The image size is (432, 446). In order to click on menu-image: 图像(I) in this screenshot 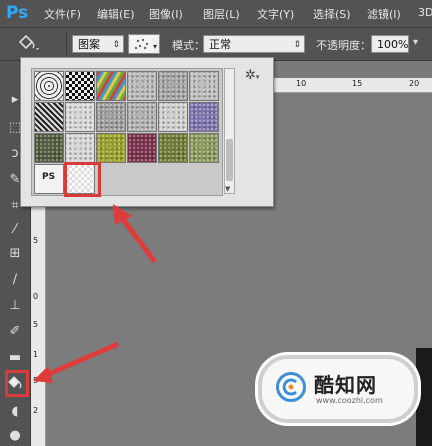, I will do `click(166, 14)`.